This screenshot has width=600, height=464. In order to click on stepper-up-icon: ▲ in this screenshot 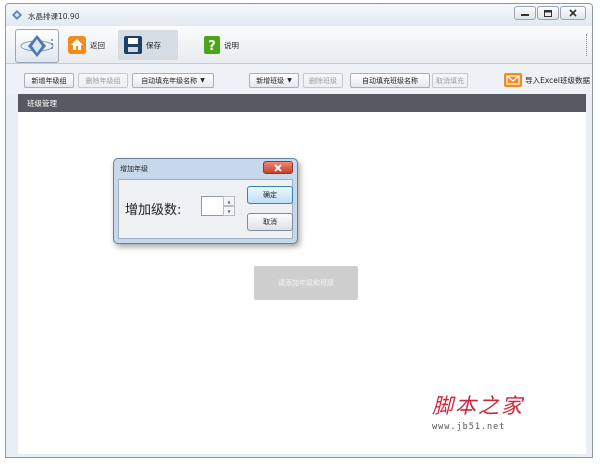, I will do `click(229, 201)`.